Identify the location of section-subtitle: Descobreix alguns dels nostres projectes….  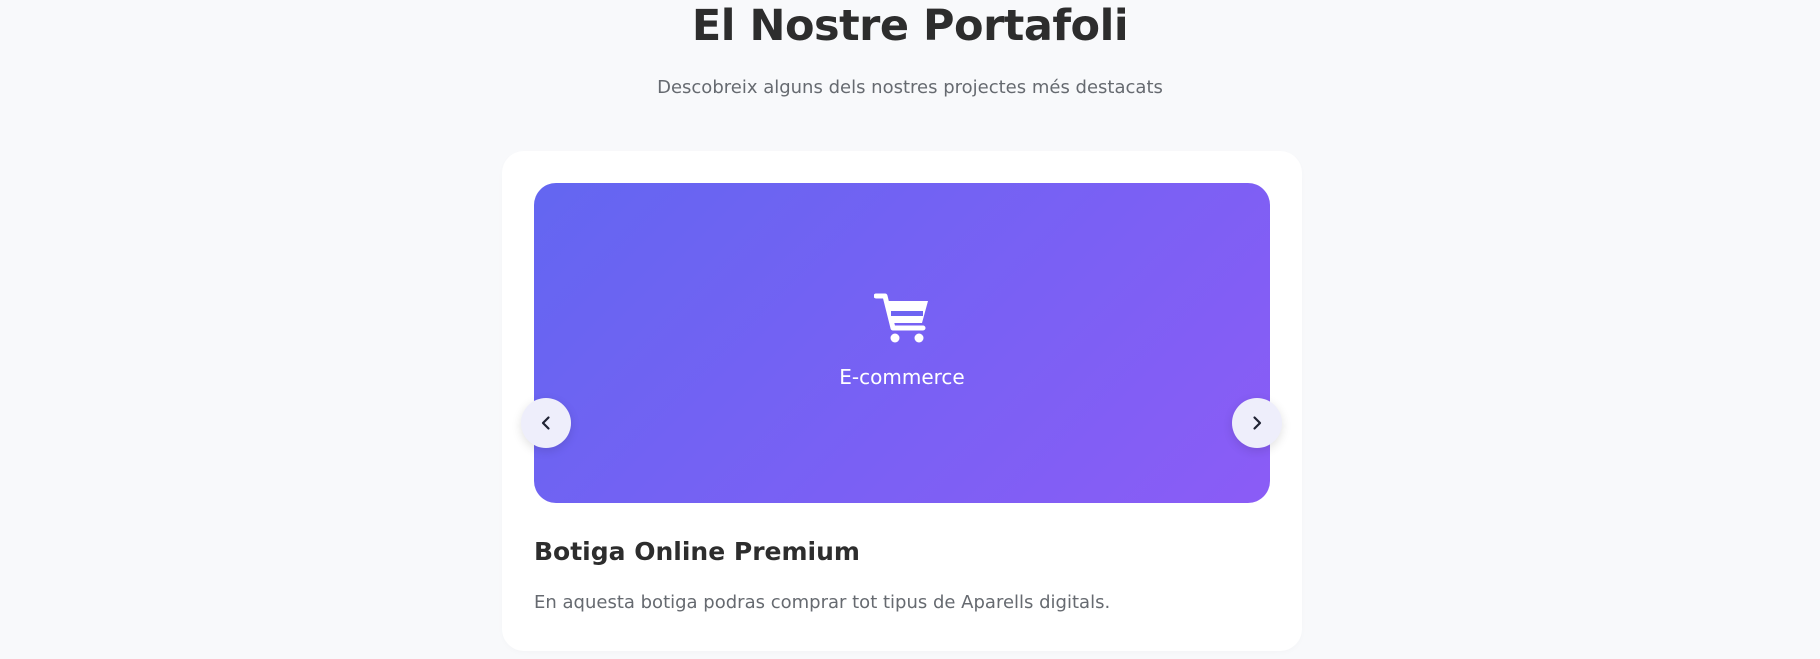
(910, 87).